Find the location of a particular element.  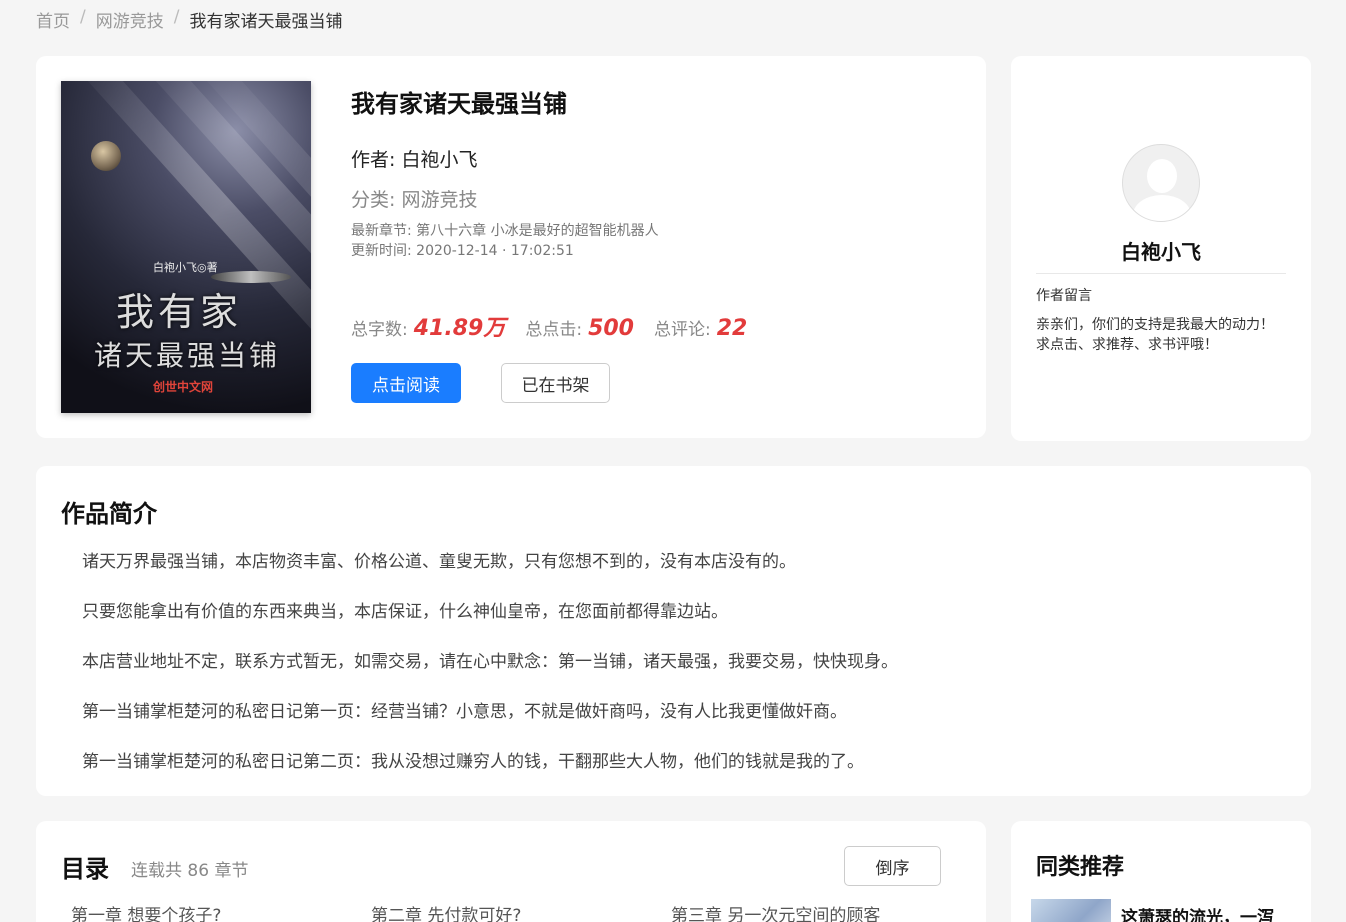

author-name: 白袍小飞 is located at coordinates (1161, 250).